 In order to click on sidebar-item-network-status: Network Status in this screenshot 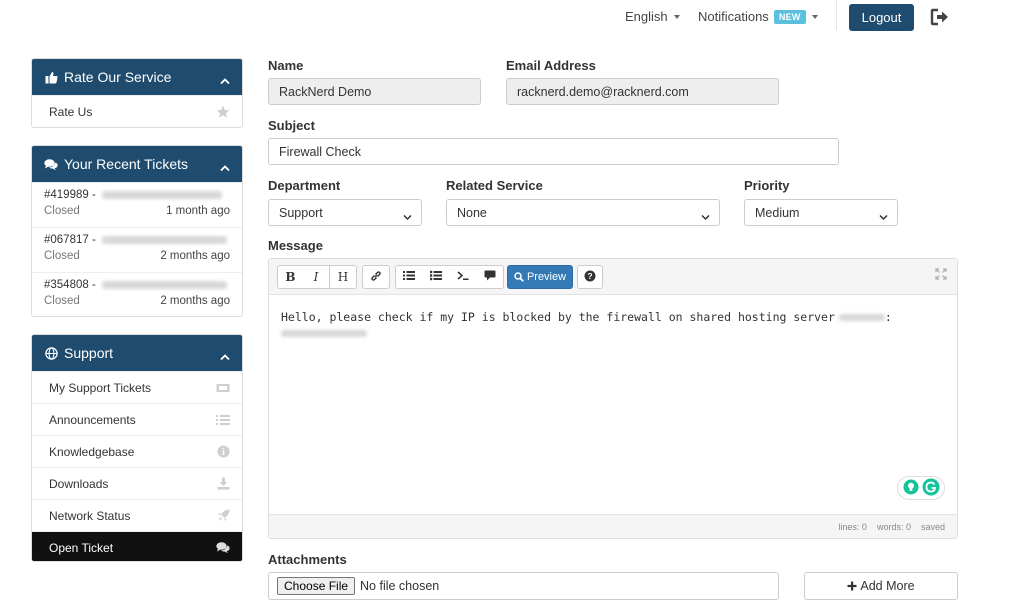, I will do `click(137, 515)`.